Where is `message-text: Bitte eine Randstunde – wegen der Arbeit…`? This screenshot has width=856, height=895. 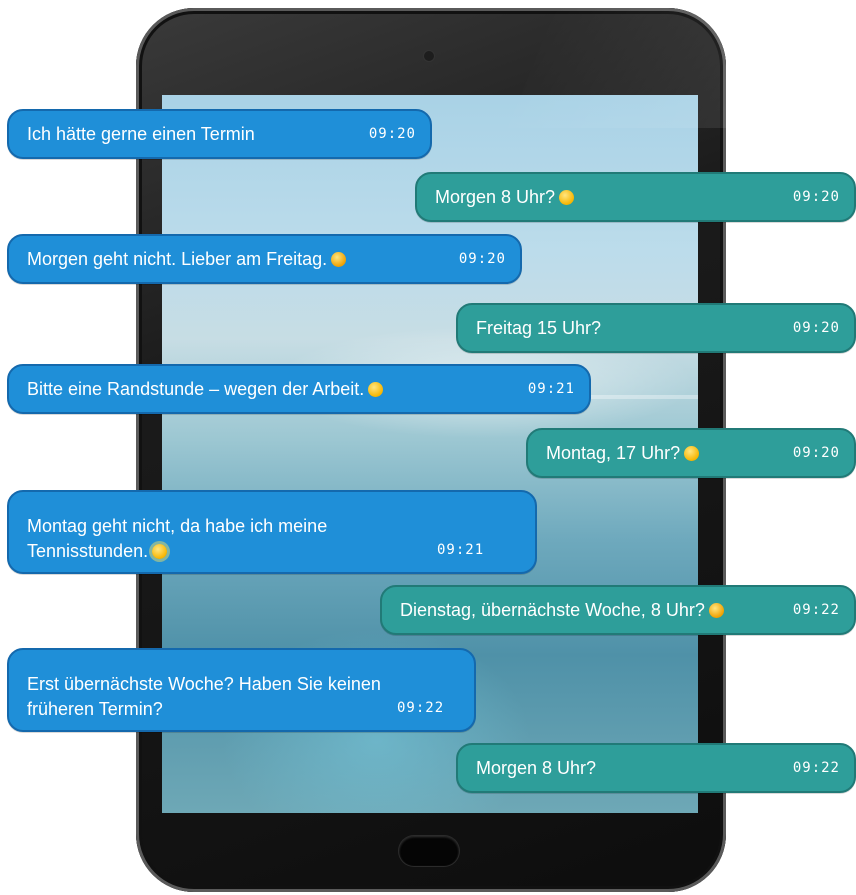 message-text: Bitte eine Randstunde – wegen der Arbeit… is located at coordinates (196, 389).